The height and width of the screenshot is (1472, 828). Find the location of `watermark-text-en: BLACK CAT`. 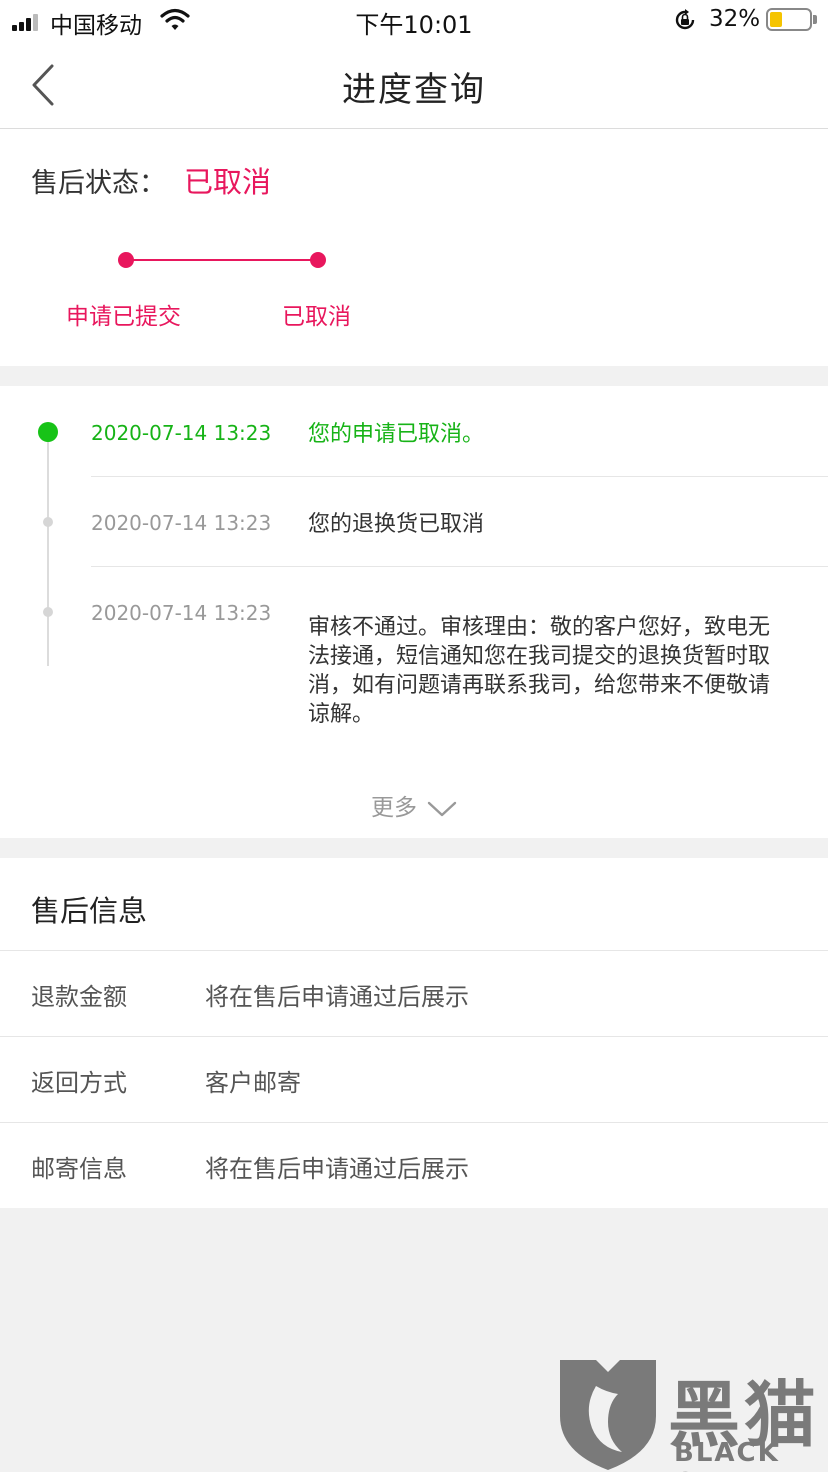

watermark-text-en: BLACK CAT is located at coordinates (727, 1455).